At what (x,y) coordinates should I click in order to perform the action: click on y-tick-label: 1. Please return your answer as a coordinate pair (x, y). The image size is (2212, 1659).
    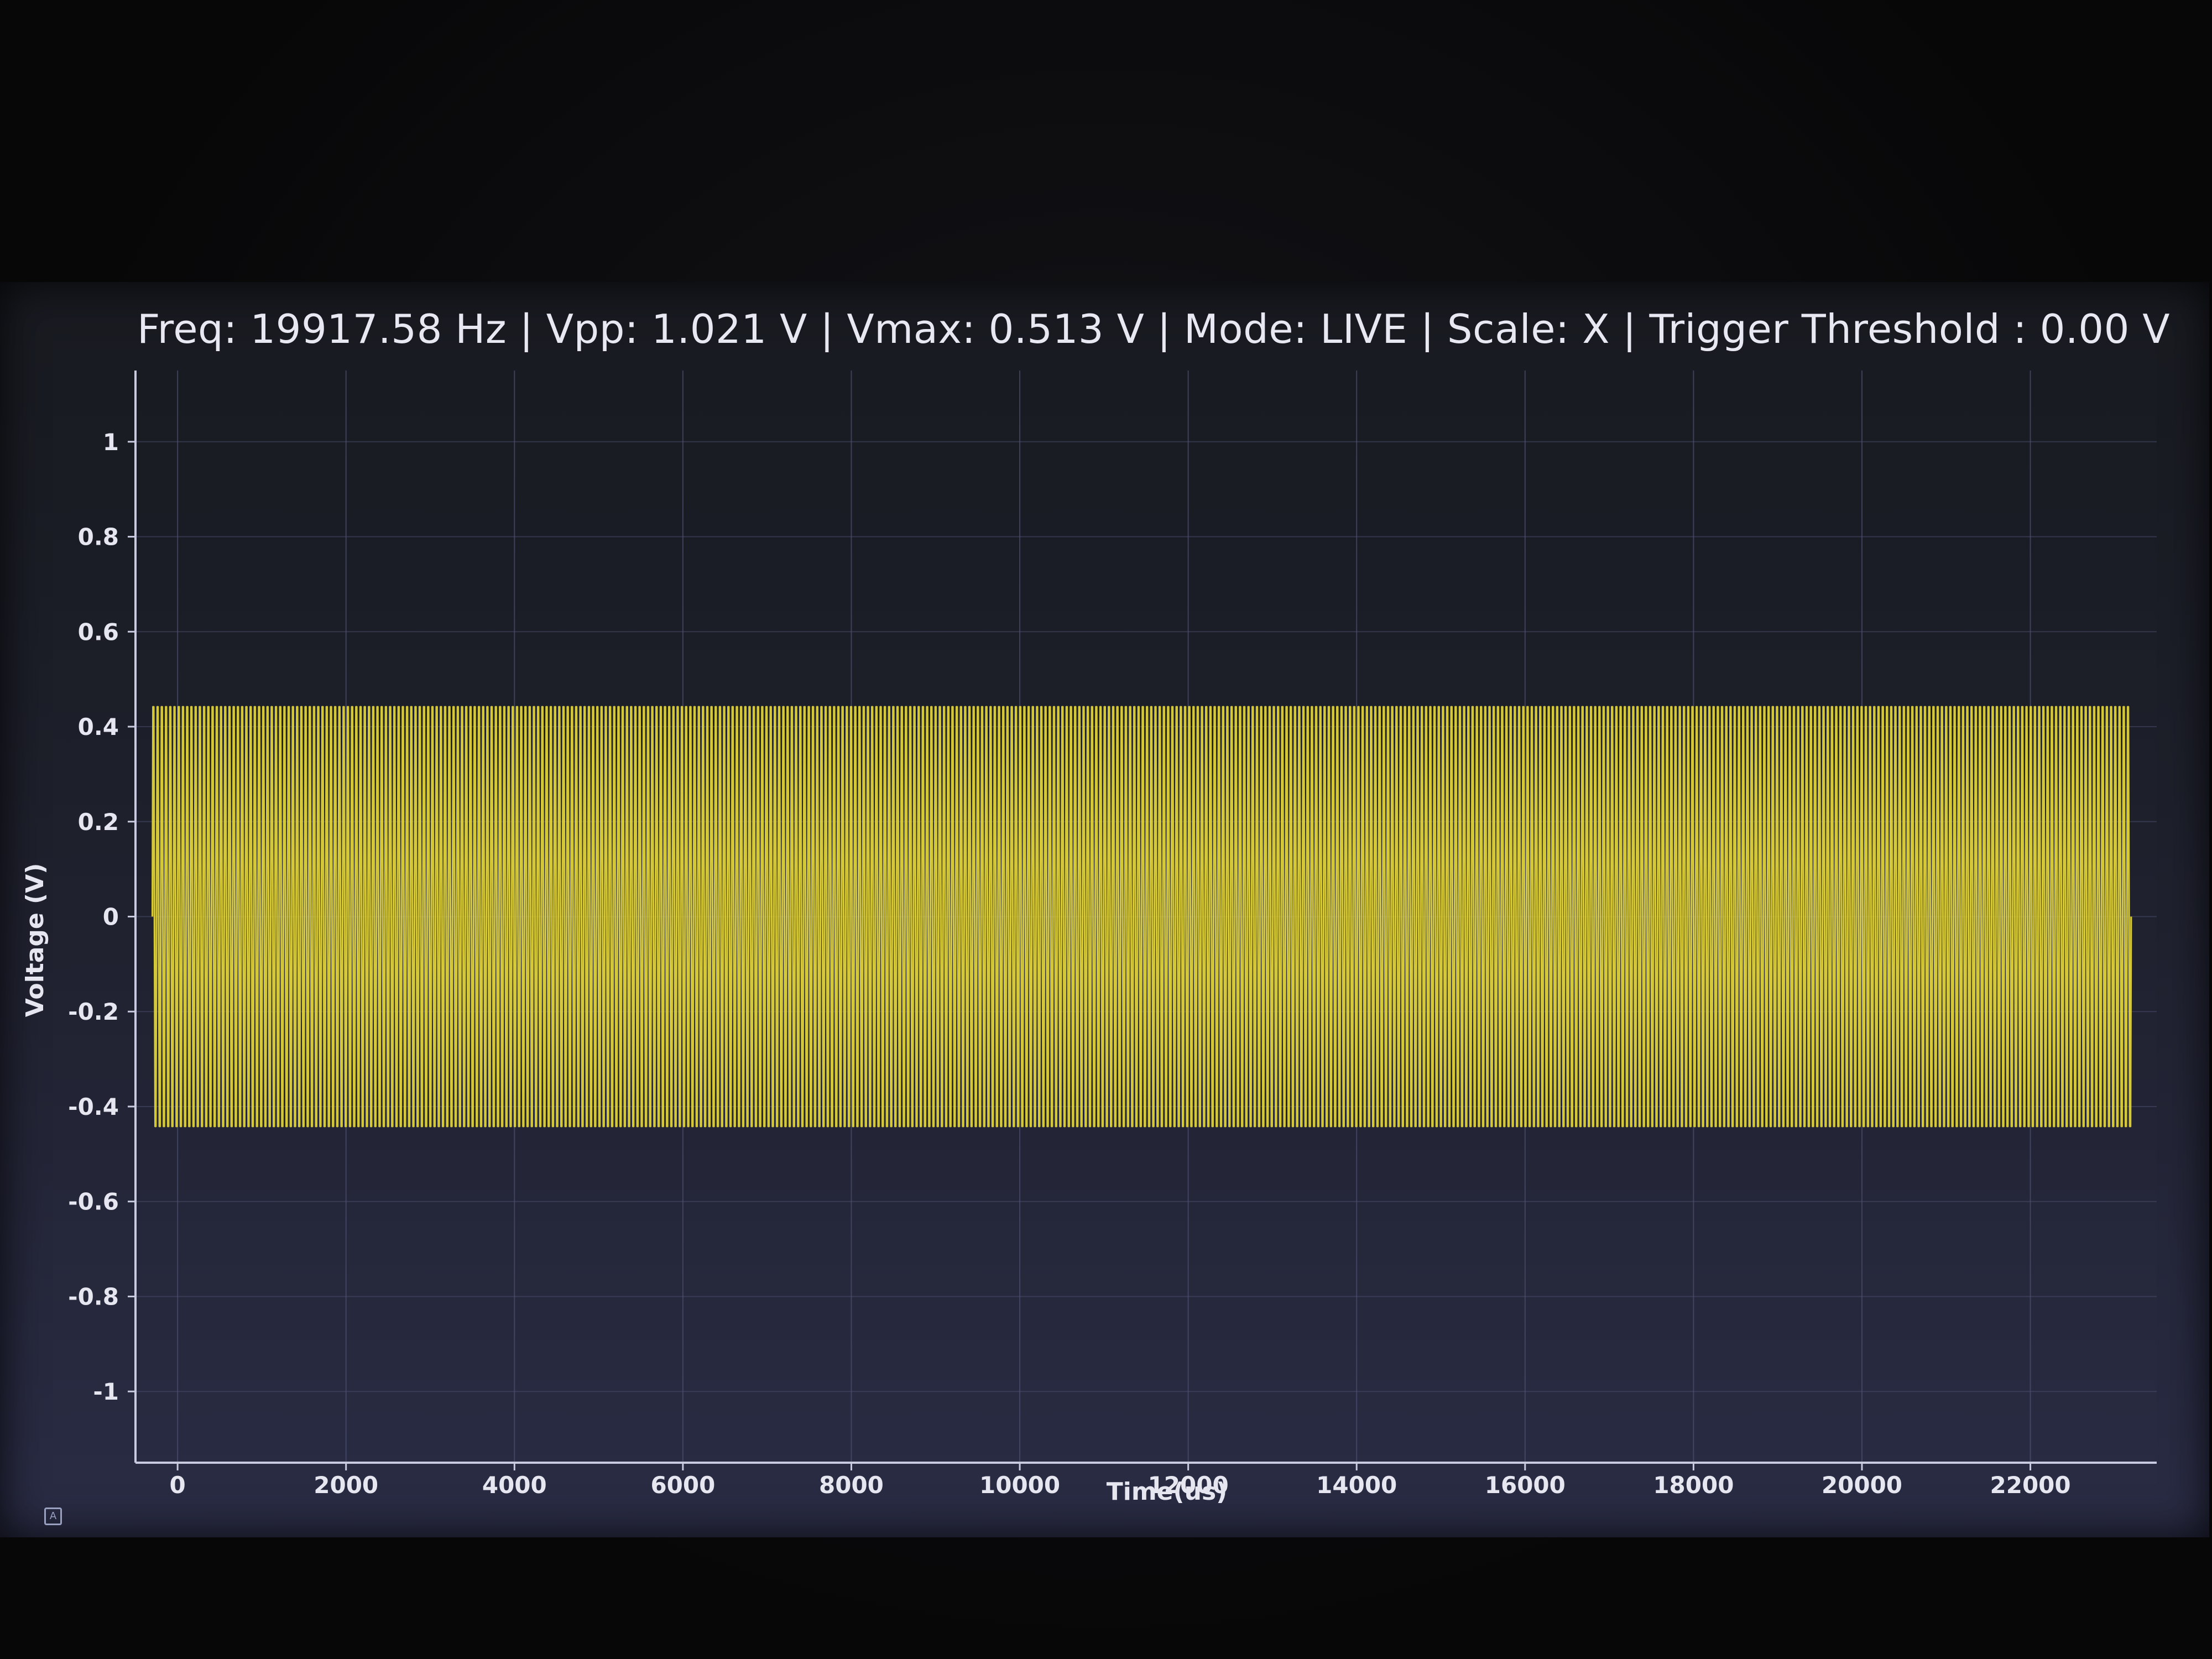
    Looking at the image, I should click on (111, 443).